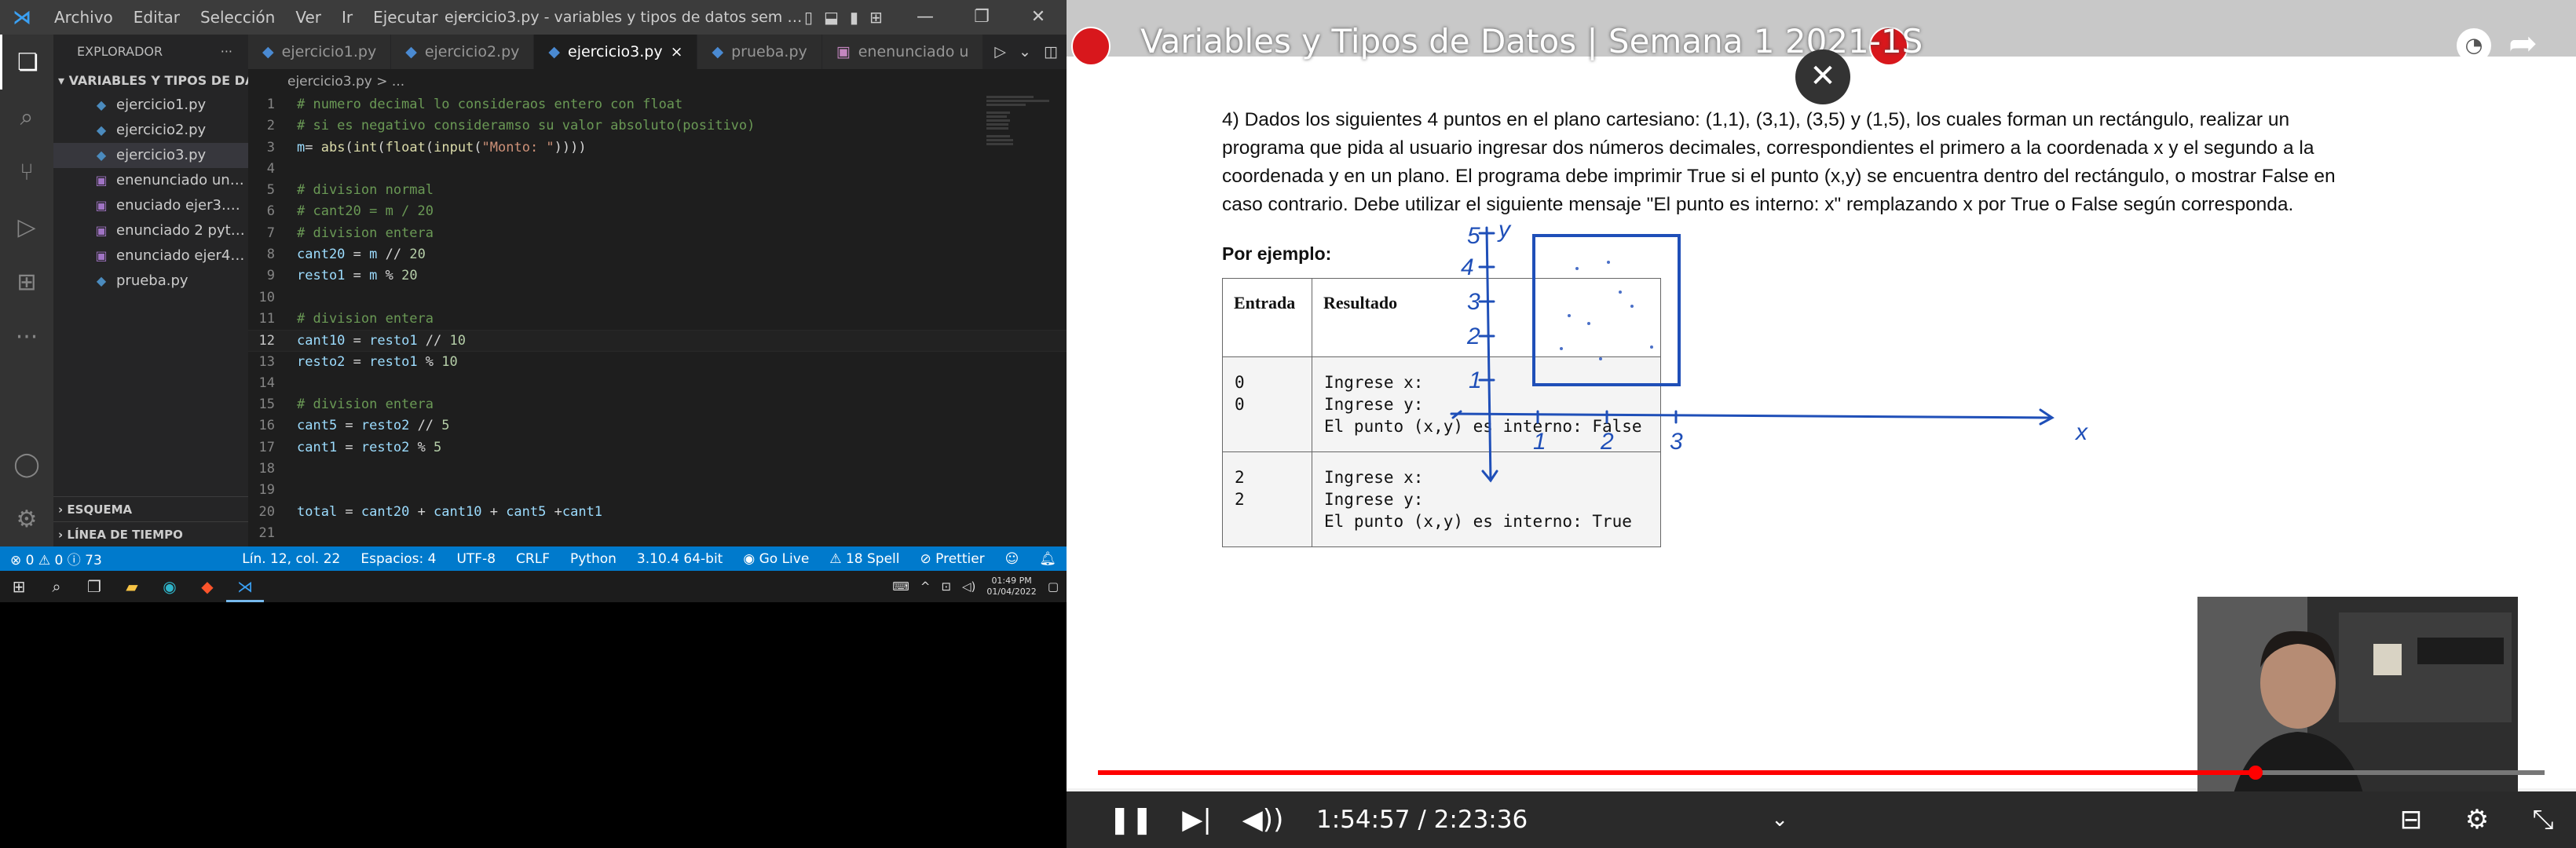 The height and width of the screenshot is (848, 2576). I want to click on menu-archivo: Archivo, so click(84, 18).